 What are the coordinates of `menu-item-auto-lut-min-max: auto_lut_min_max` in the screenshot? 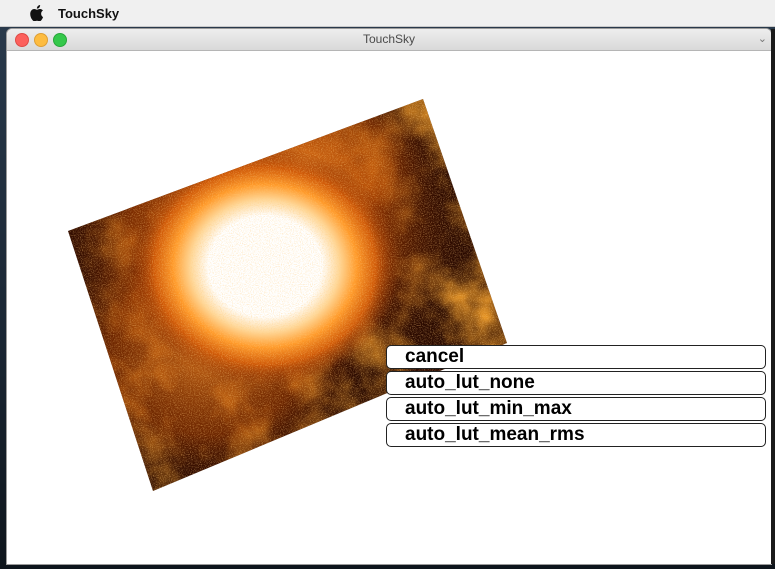 It's located at (576, 409).